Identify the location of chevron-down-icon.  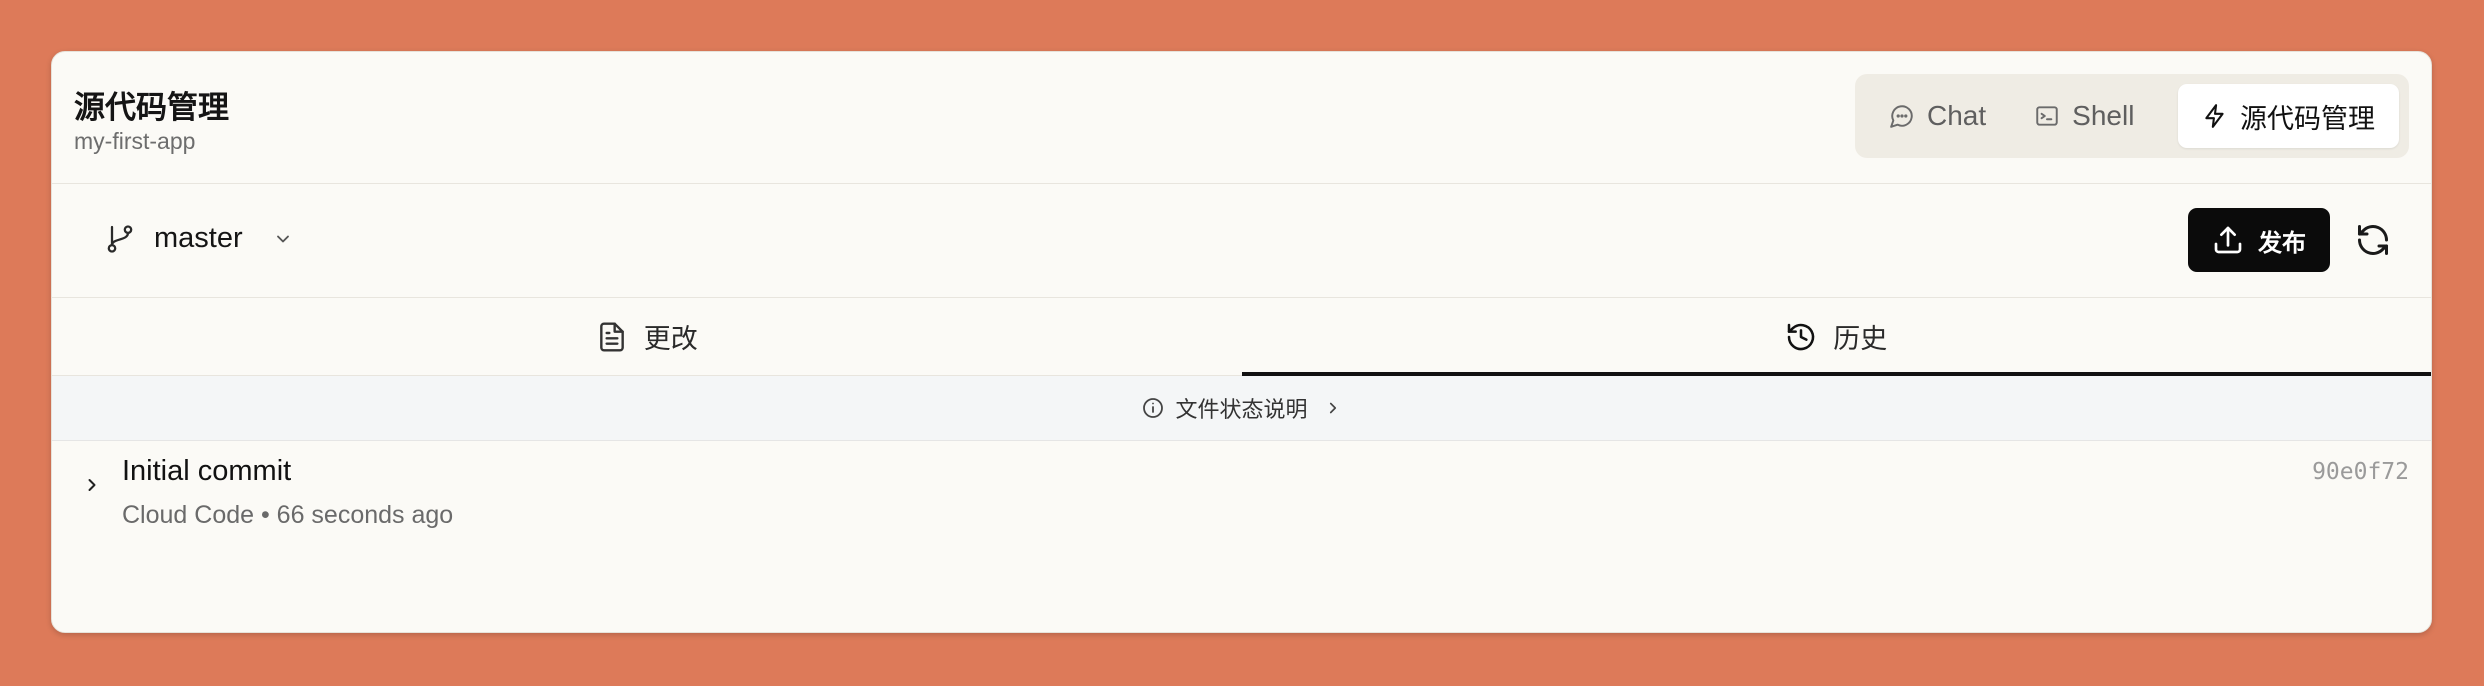
(282, 238).